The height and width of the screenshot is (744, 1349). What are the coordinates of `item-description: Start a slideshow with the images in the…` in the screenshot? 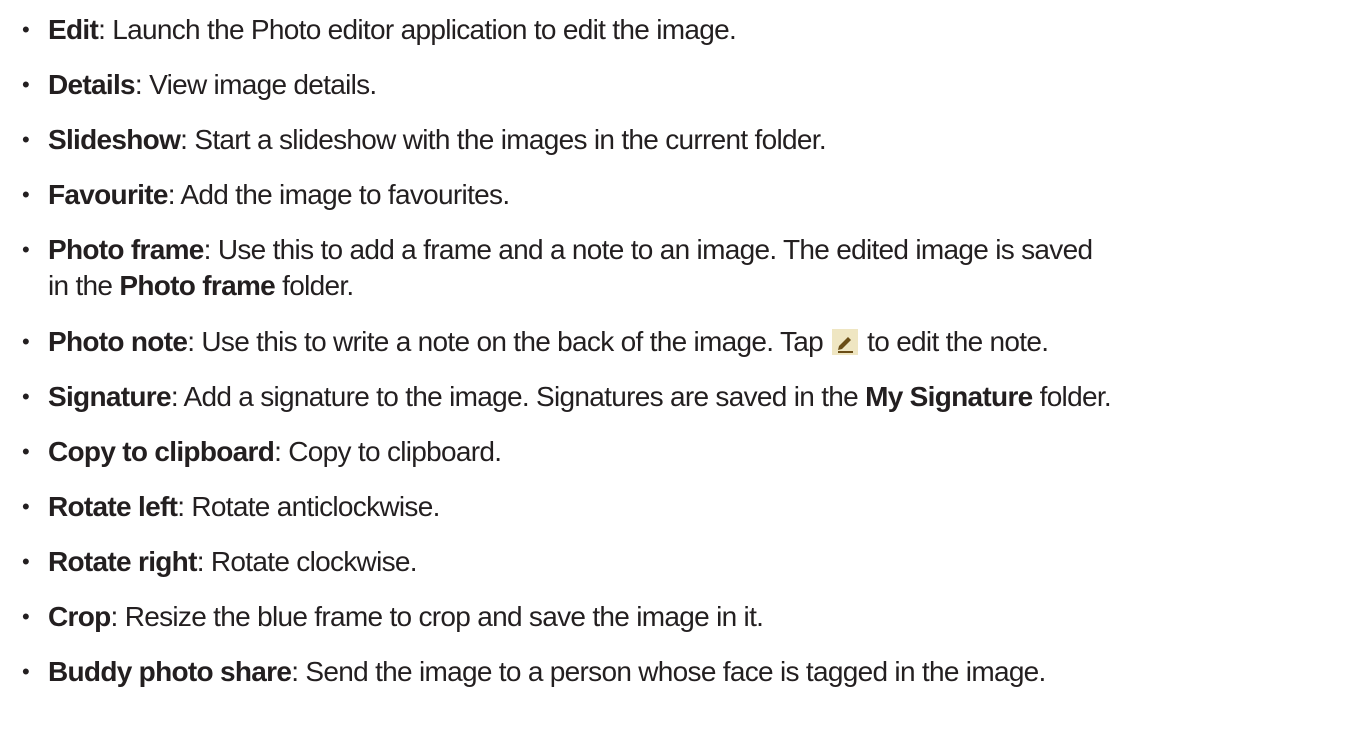 It's located at (510, 139).